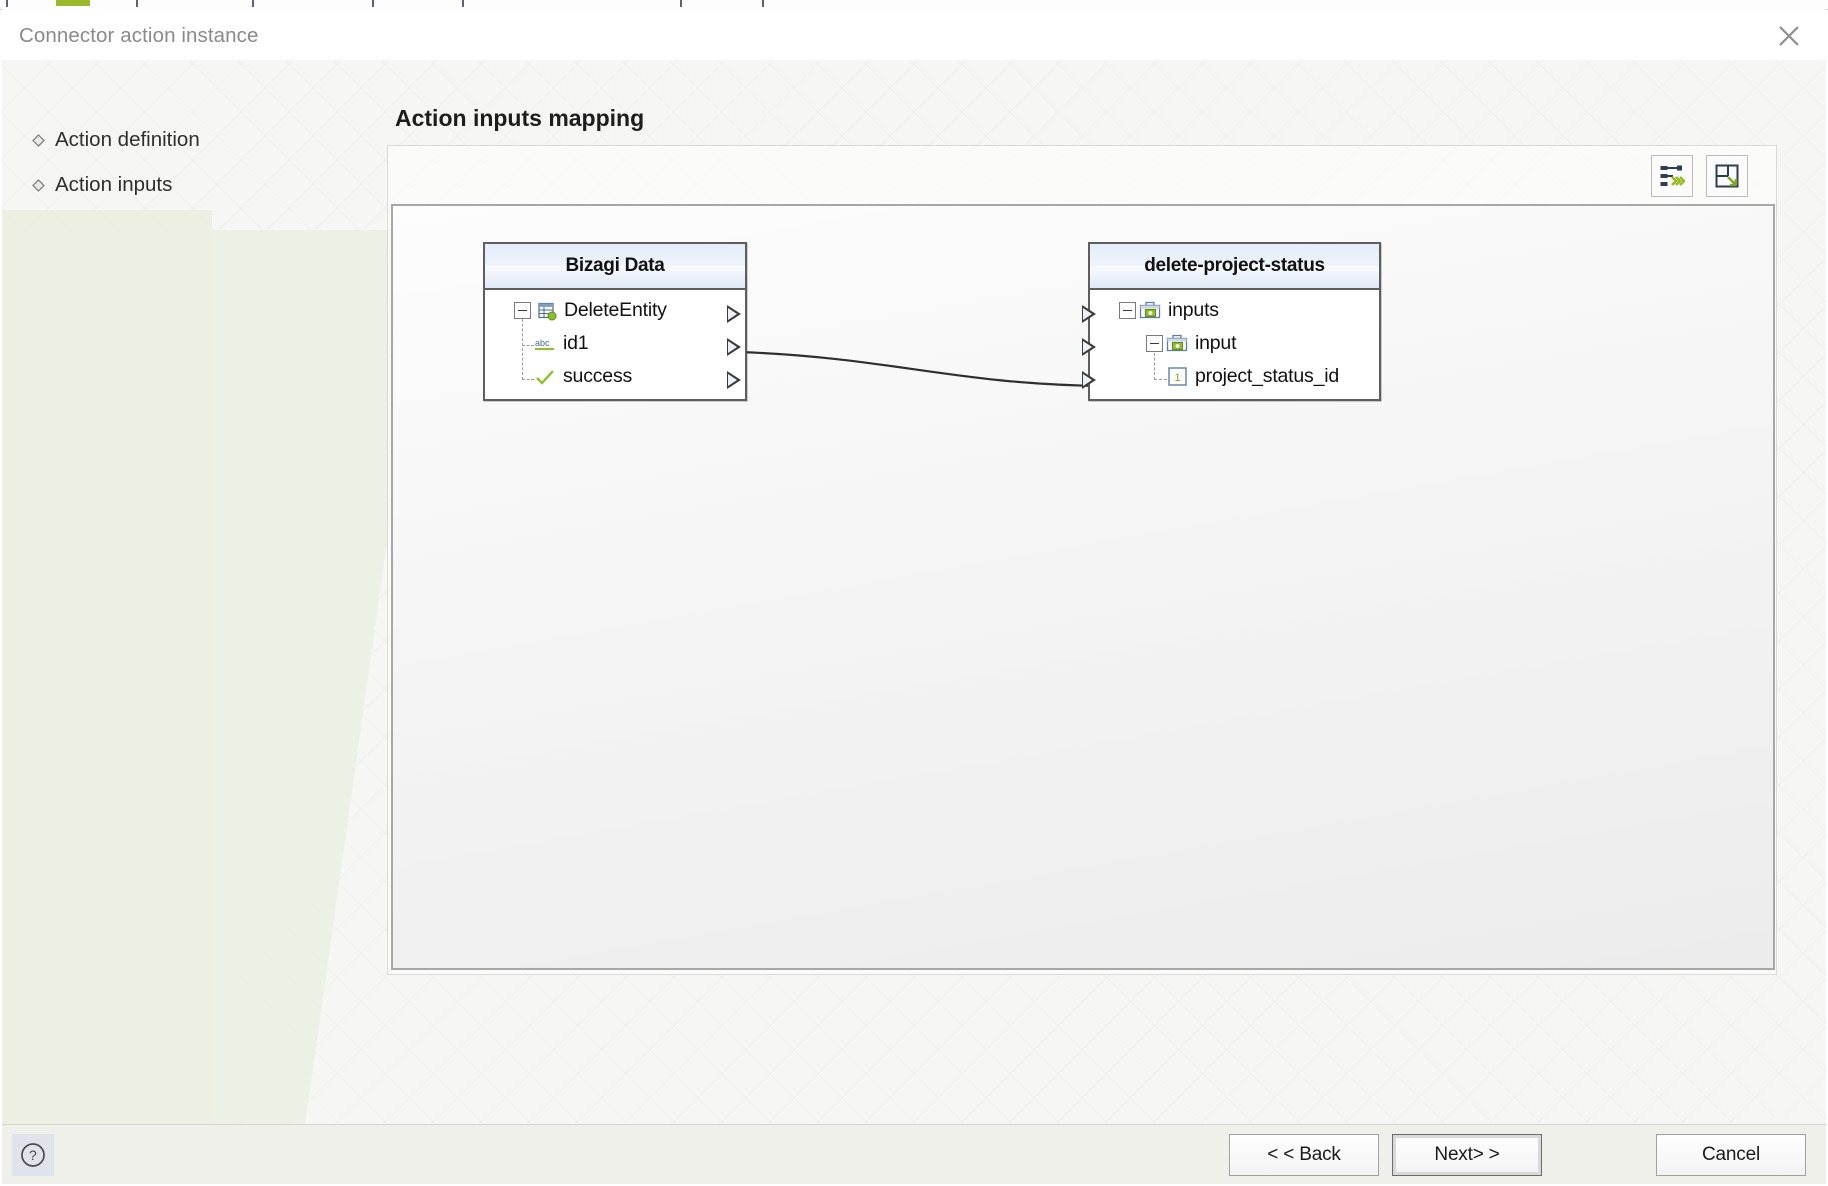 The height and width of the screenshot is (1186, 1828). What do you see at coordinates (734, 314) in the screenshot?
I see `source-port-deleteentity` at bounding box center [734, 314].